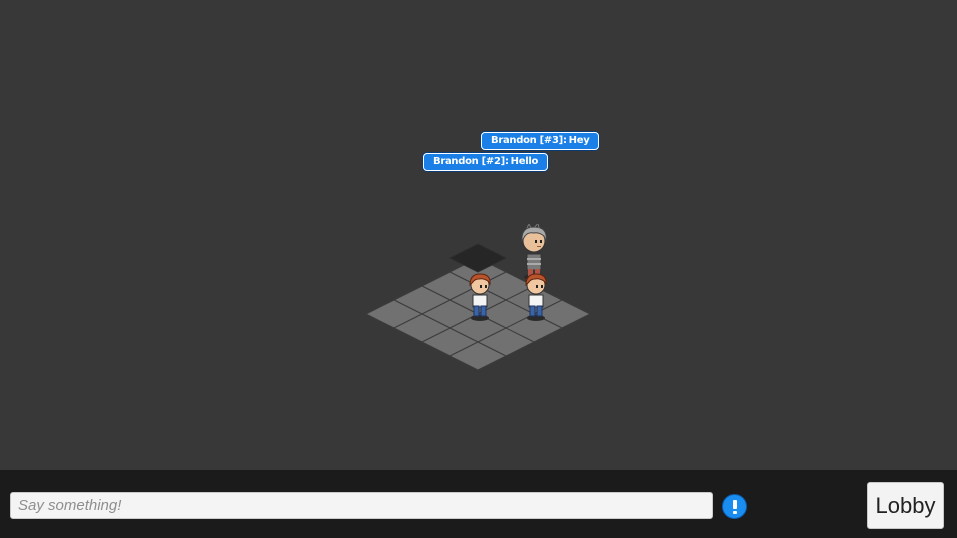 This screenshot has height=538, width=957. I want to click on red-haired-avatar-right, so click(536, 297).